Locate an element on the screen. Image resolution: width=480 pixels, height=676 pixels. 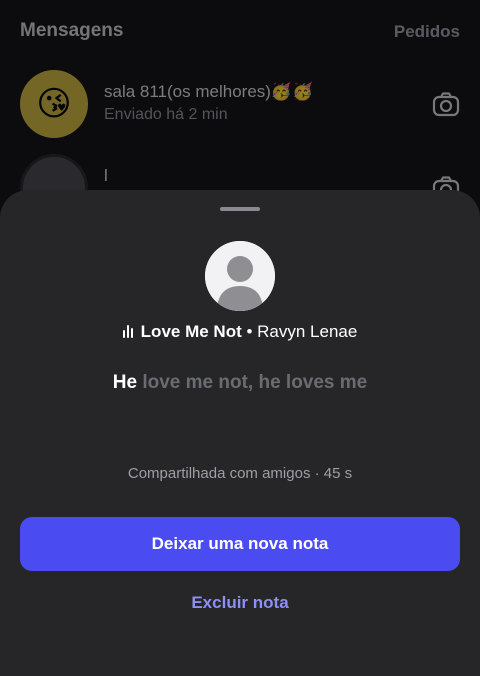
delete-note-button: Excluir nota is located at coordinates (240, 603).